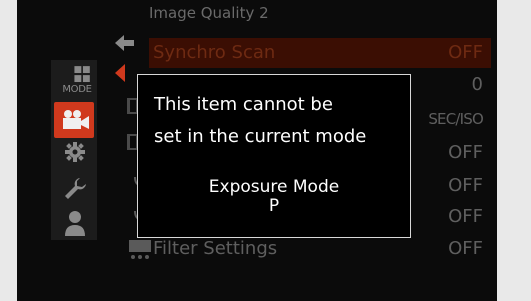 The image size is (531, 301). I want to click on menu-title: Image Quality 2, so click(209, 13).